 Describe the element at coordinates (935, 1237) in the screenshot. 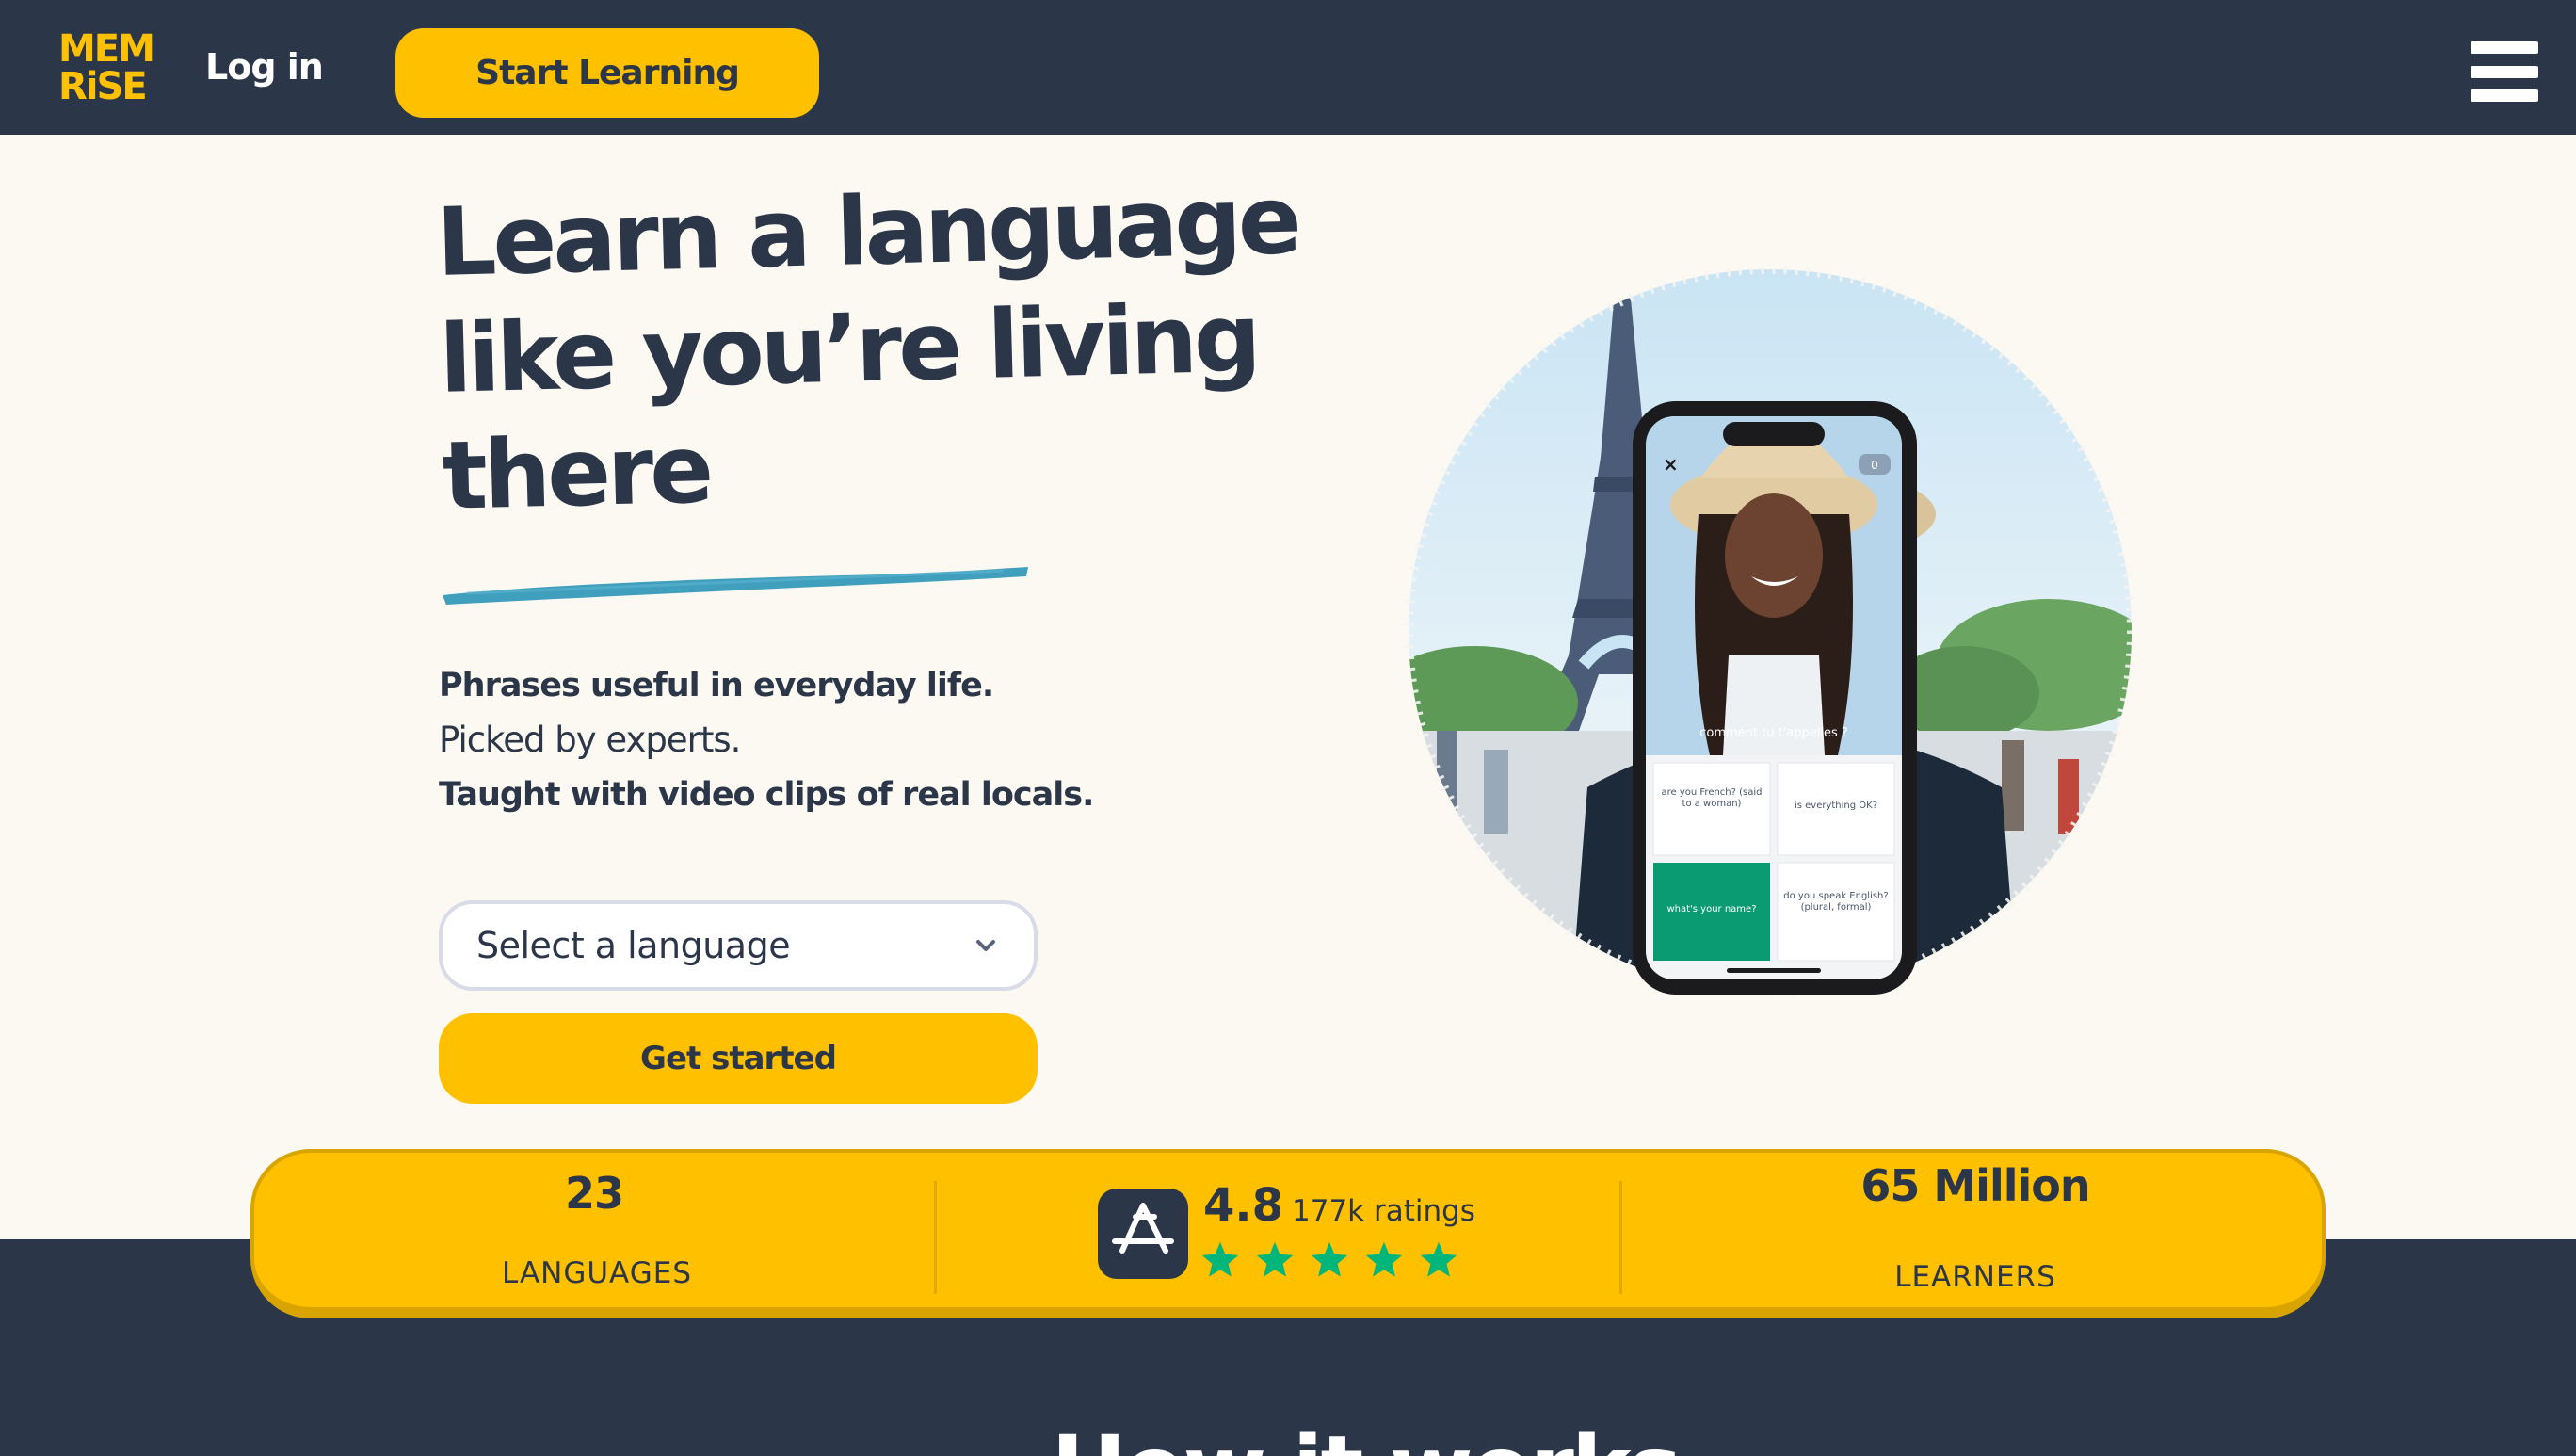

I see `stats-divider` at that location.